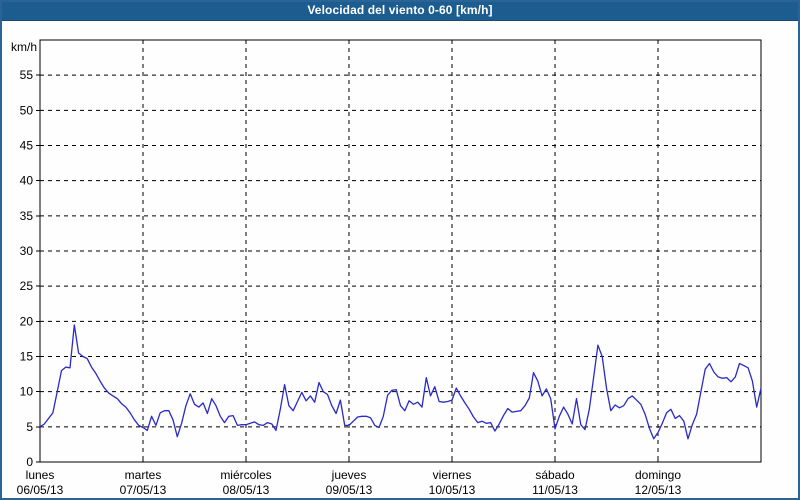 The width and height of the screenshot is (800, 500). What do you see at coordinates (246, 490) in the screenshot?
I see `date-label: 08/05/13` at bounding box center [246, 490].